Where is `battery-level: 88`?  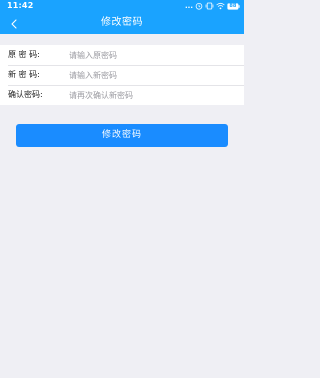 battery-level: 88 is located at coordinates (233, 5).